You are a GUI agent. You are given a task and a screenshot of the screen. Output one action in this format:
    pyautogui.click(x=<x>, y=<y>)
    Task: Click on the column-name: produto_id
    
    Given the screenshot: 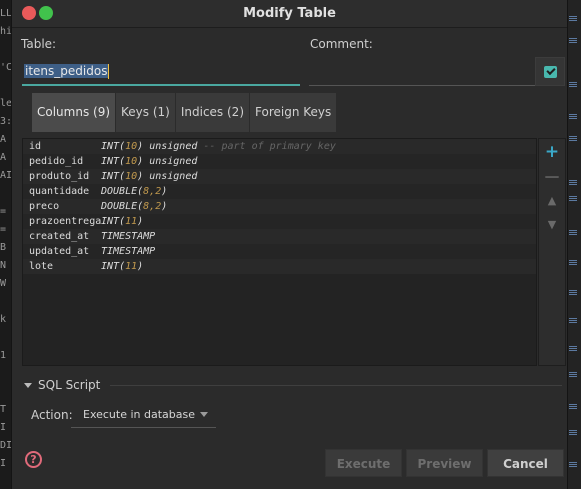 What is the action you would take?
    pyautogui.click(x=59, y=176)
    